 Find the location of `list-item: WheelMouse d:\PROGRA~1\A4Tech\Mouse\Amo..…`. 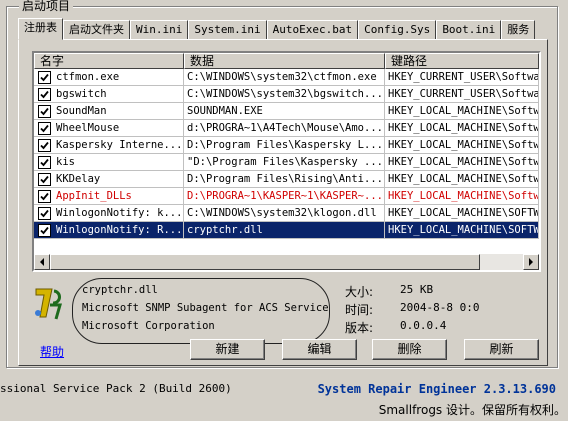

list-item: WheelMouse d:\PROGRA~1\A4Tech\Mouse\Amo..… is located at coordinates (286, 128).